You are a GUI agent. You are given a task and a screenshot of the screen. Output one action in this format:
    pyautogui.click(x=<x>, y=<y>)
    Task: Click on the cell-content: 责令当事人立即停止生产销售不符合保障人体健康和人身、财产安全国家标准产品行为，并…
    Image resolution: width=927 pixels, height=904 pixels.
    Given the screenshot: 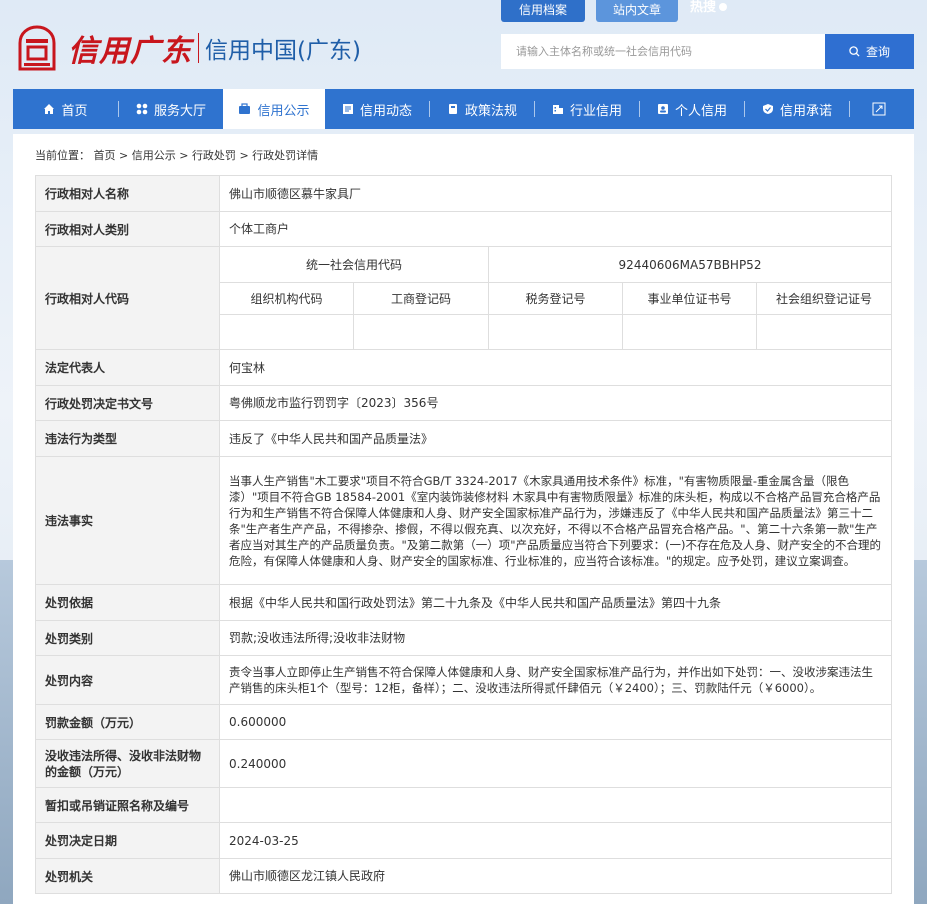 What is the action you would take?
    pyautogui.click(x=555, y=680)
    